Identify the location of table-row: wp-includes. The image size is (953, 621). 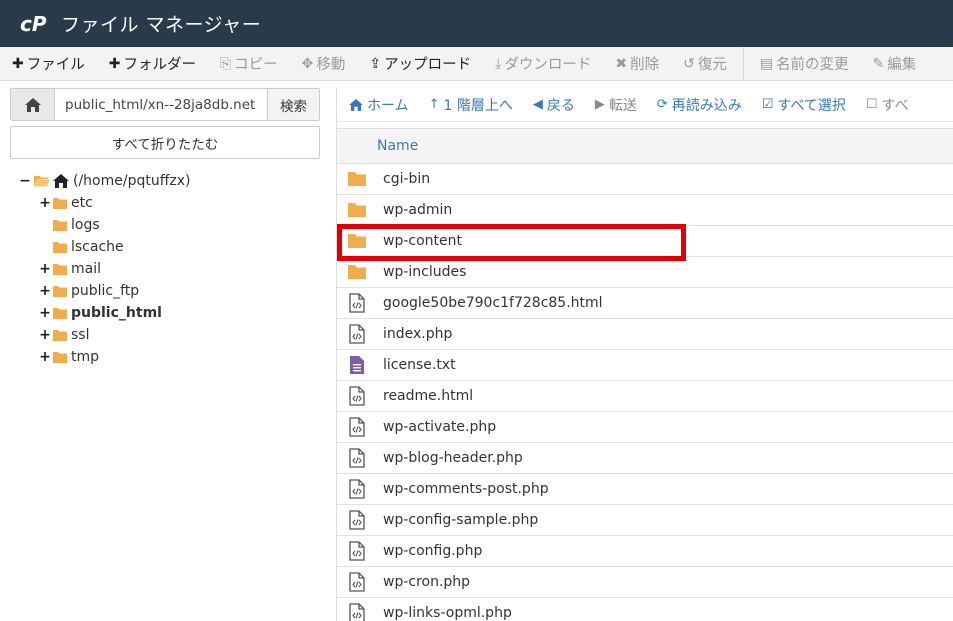
(645, 272).